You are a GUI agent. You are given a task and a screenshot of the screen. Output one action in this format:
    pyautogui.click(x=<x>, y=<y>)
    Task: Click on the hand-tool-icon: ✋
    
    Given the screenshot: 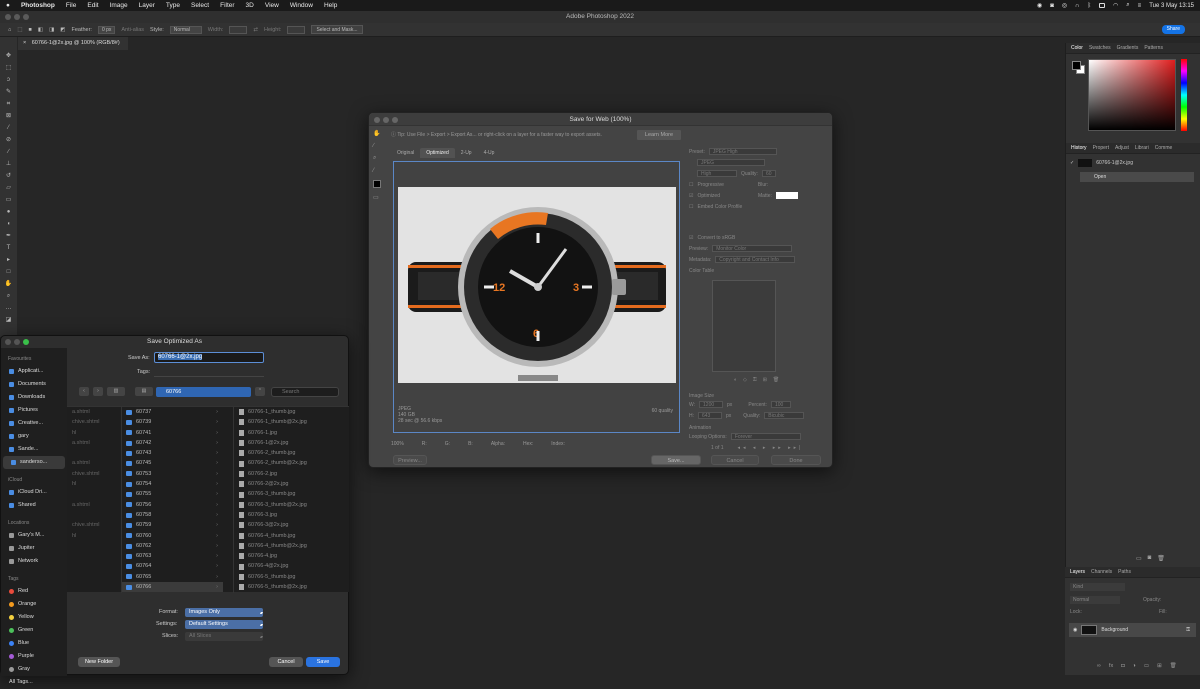 What is the action you would take?
    pyautogui.click(x=9, y=284)
    